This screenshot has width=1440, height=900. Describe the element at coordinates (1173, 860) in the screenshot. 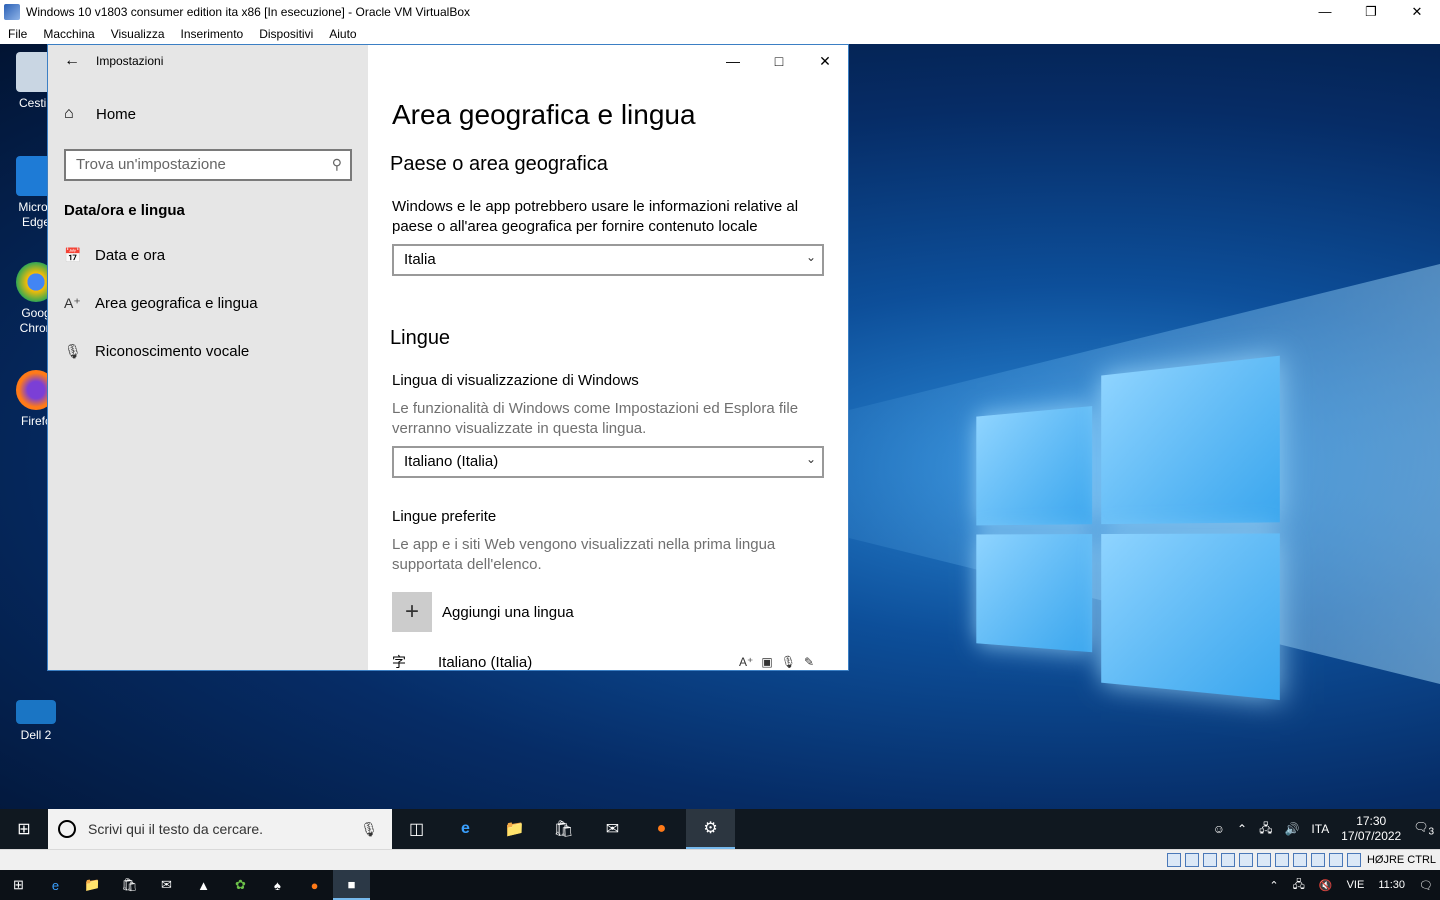

I see `hdd-status-icon` at that location.